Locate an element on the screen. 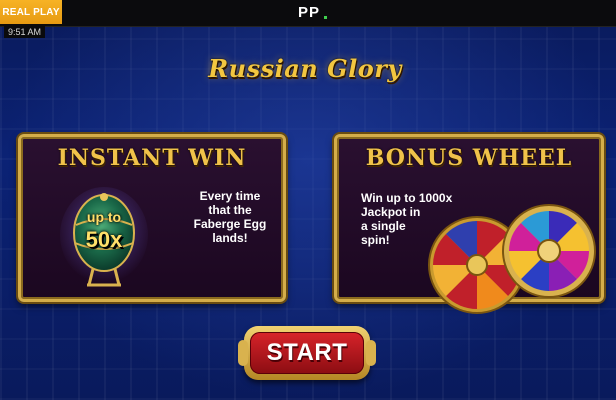 Image resolution: width=616 pixels, height=400 pixels. clock: 9:51 AM is located at coordinates (25, 32).